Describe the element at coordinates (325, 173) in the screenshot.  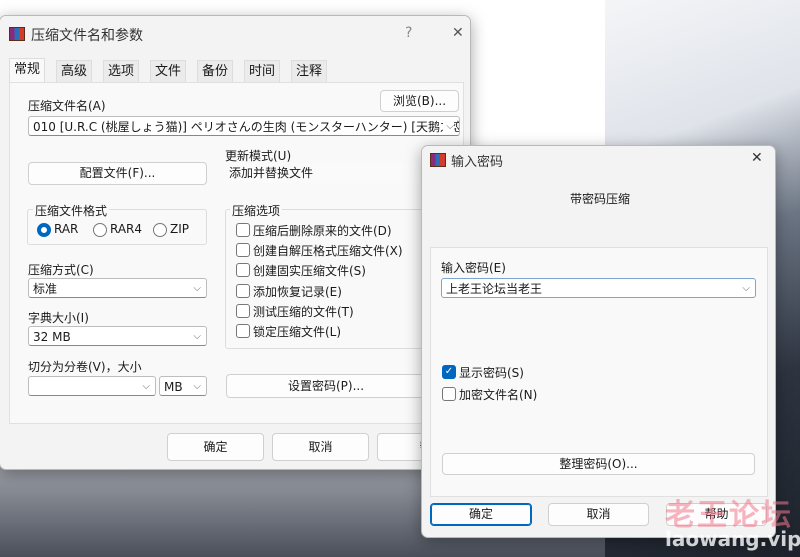
I see `update-mode-select: 添加并替换文件` at that location.